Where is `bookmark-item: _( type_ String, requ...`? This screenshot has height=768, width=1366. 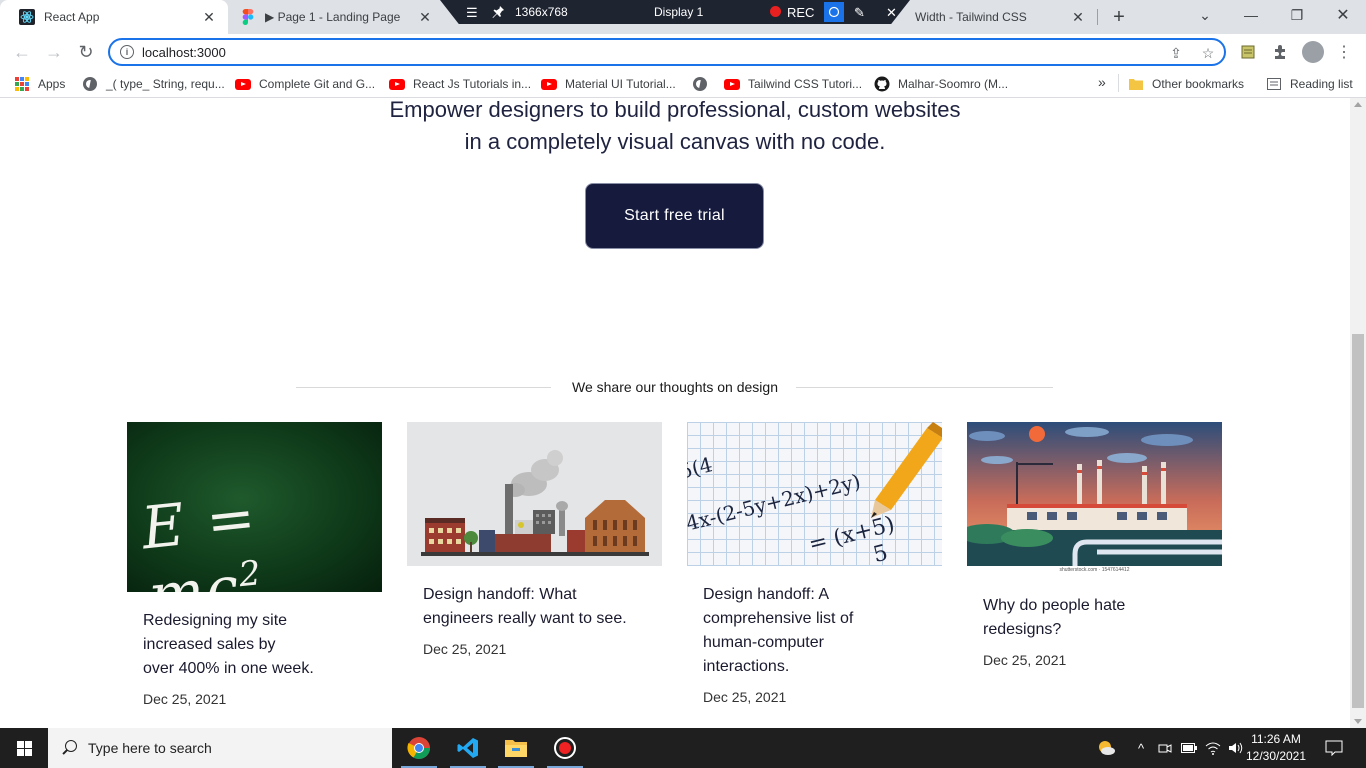 bookmark-item: _( type_ String, requ... is located at coordinates (153, 84).